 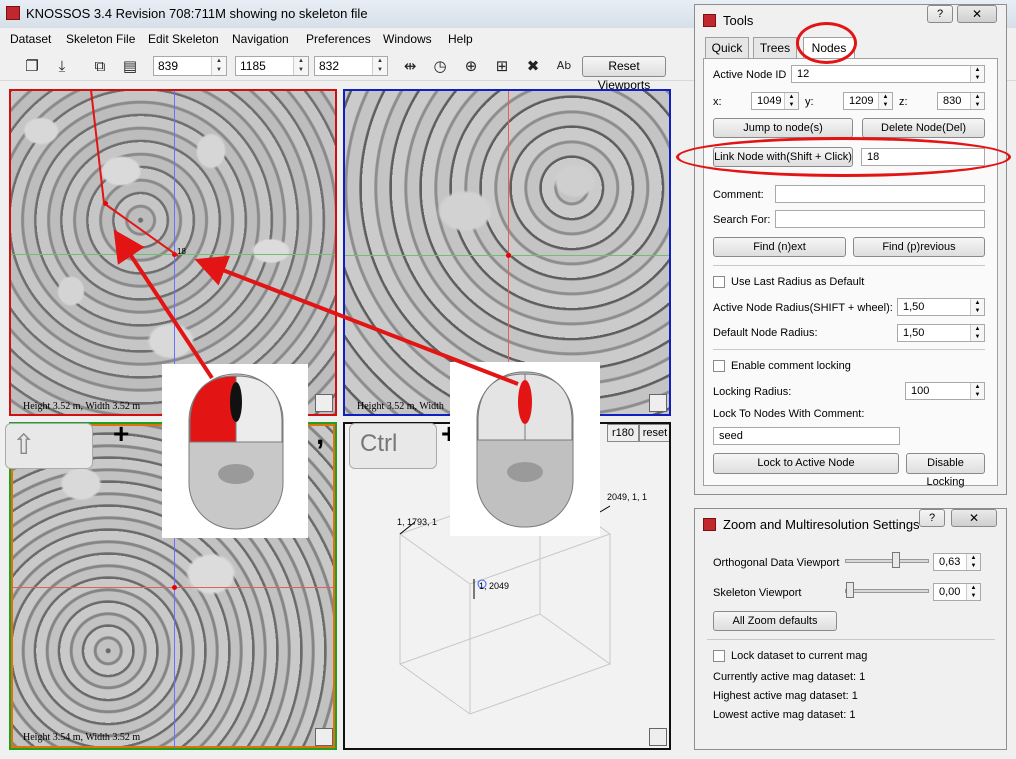 I want to click on enable-locking-checkbox, so click(x=719, y=366).